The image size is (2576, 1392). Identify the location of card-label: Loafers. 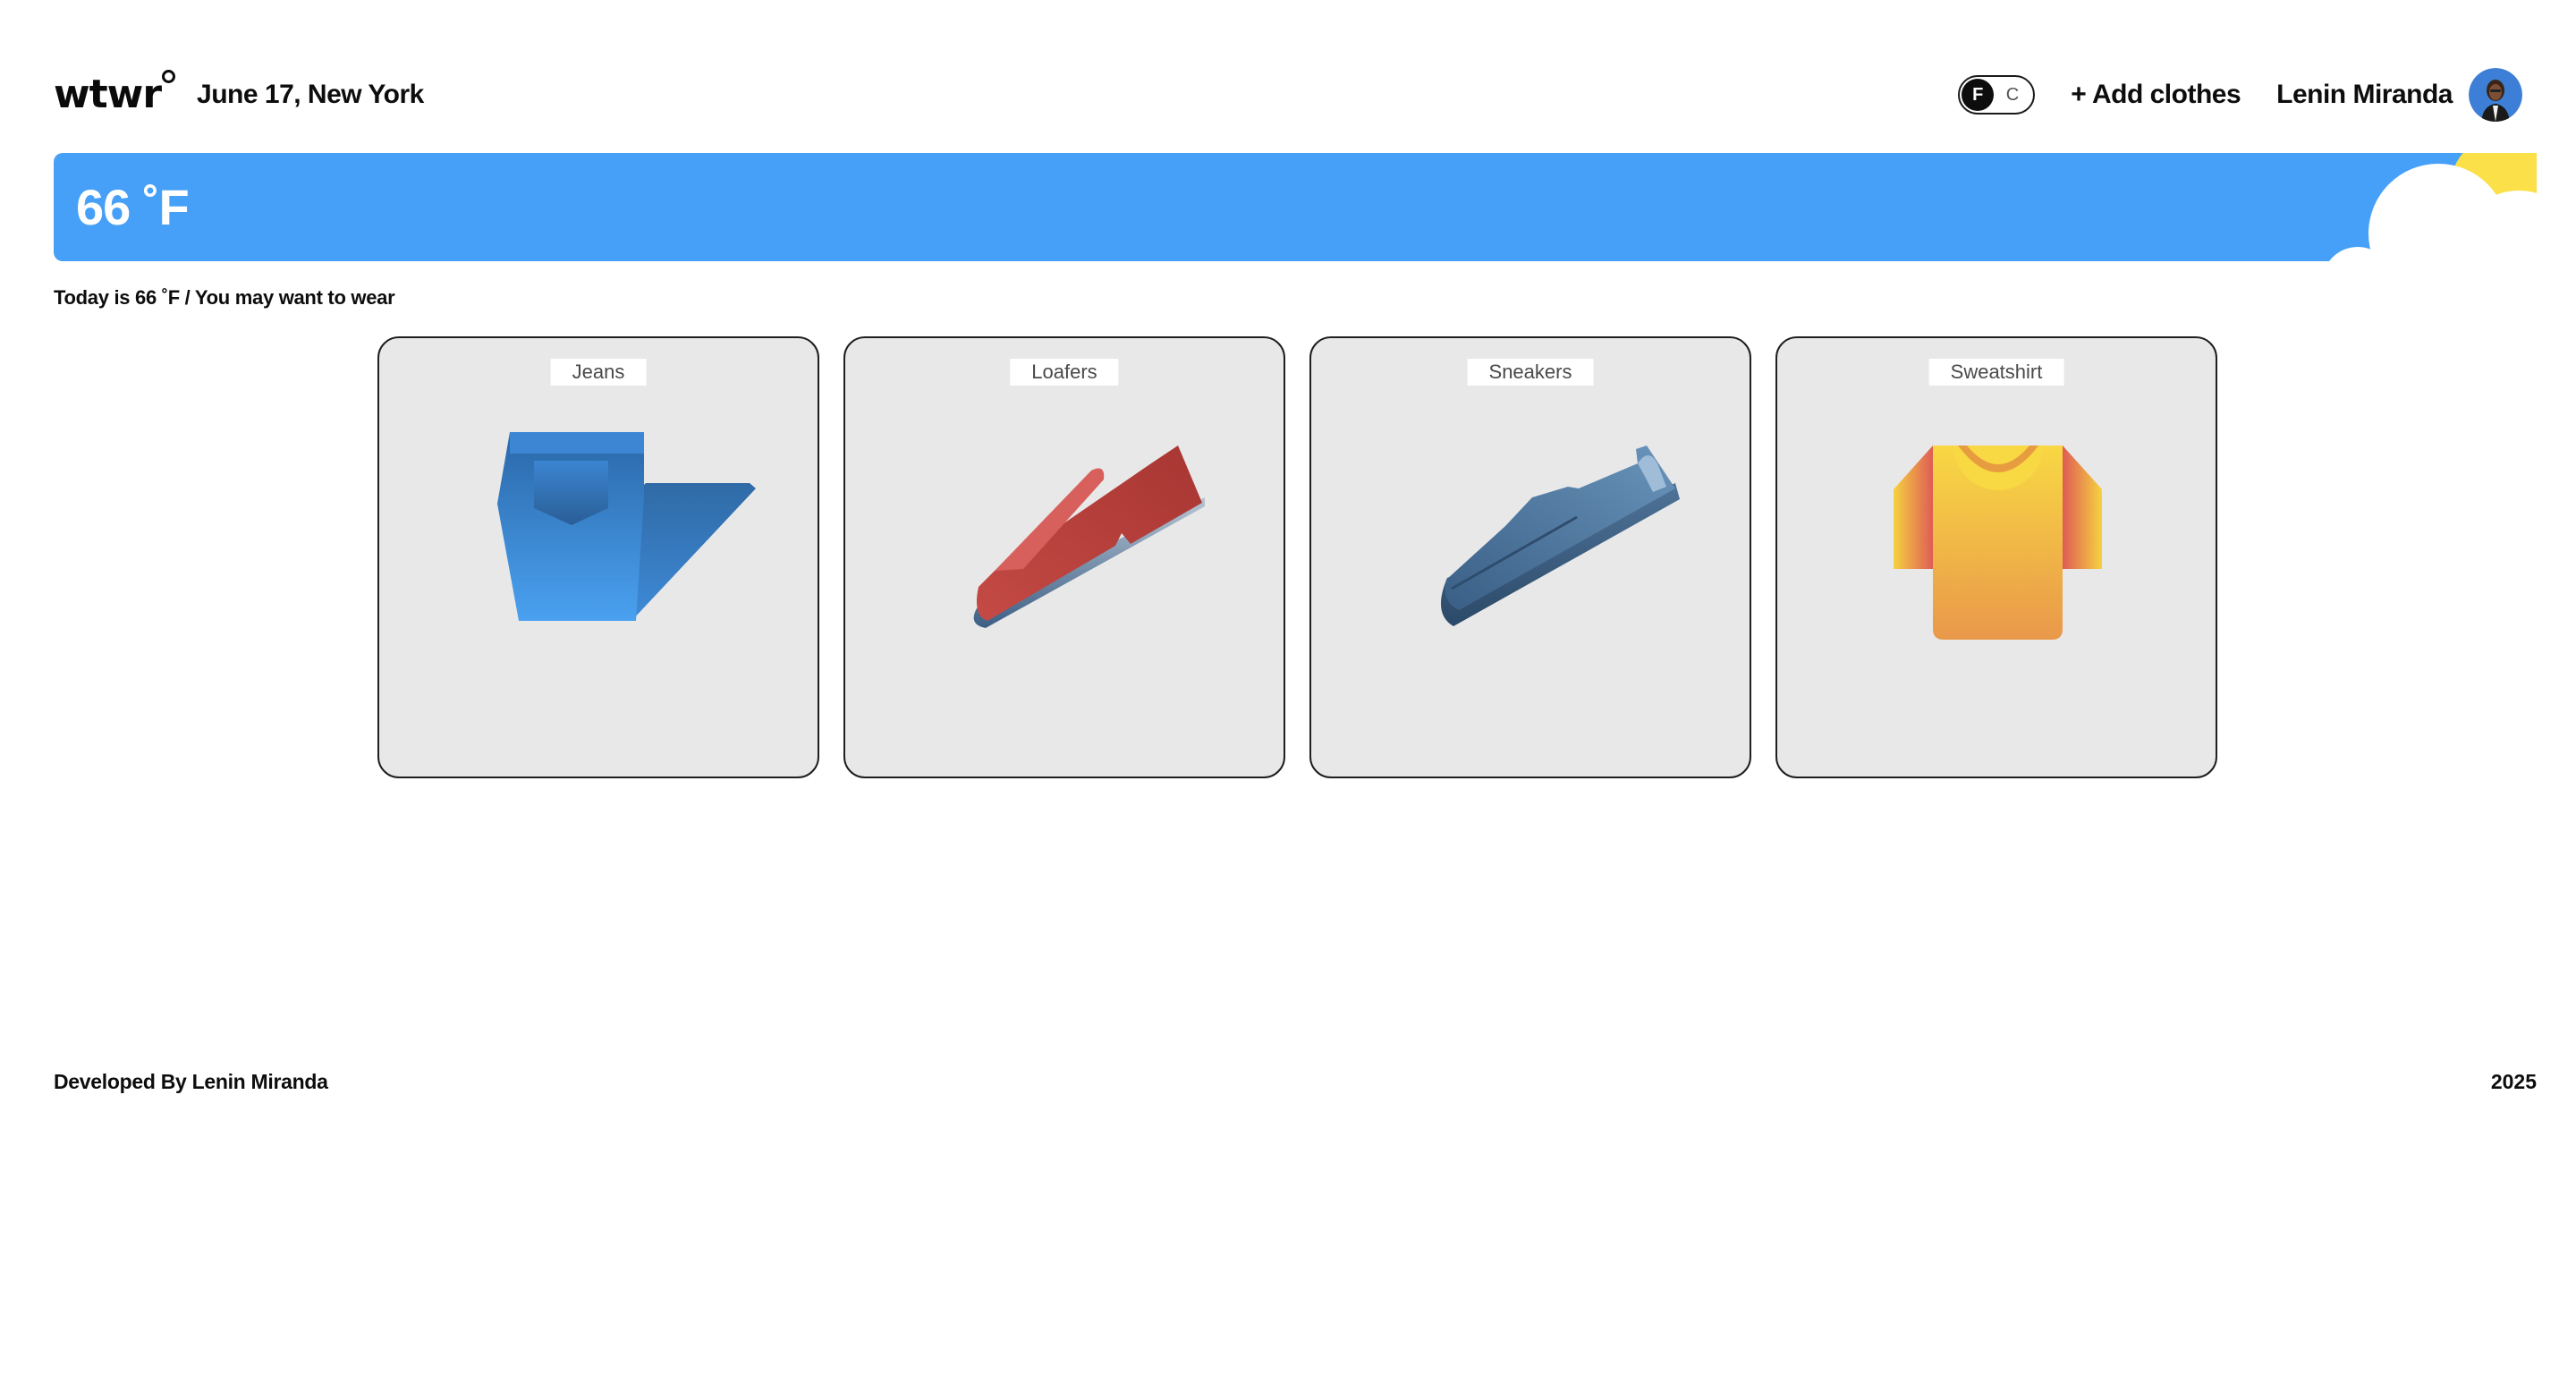
(1064, 372).